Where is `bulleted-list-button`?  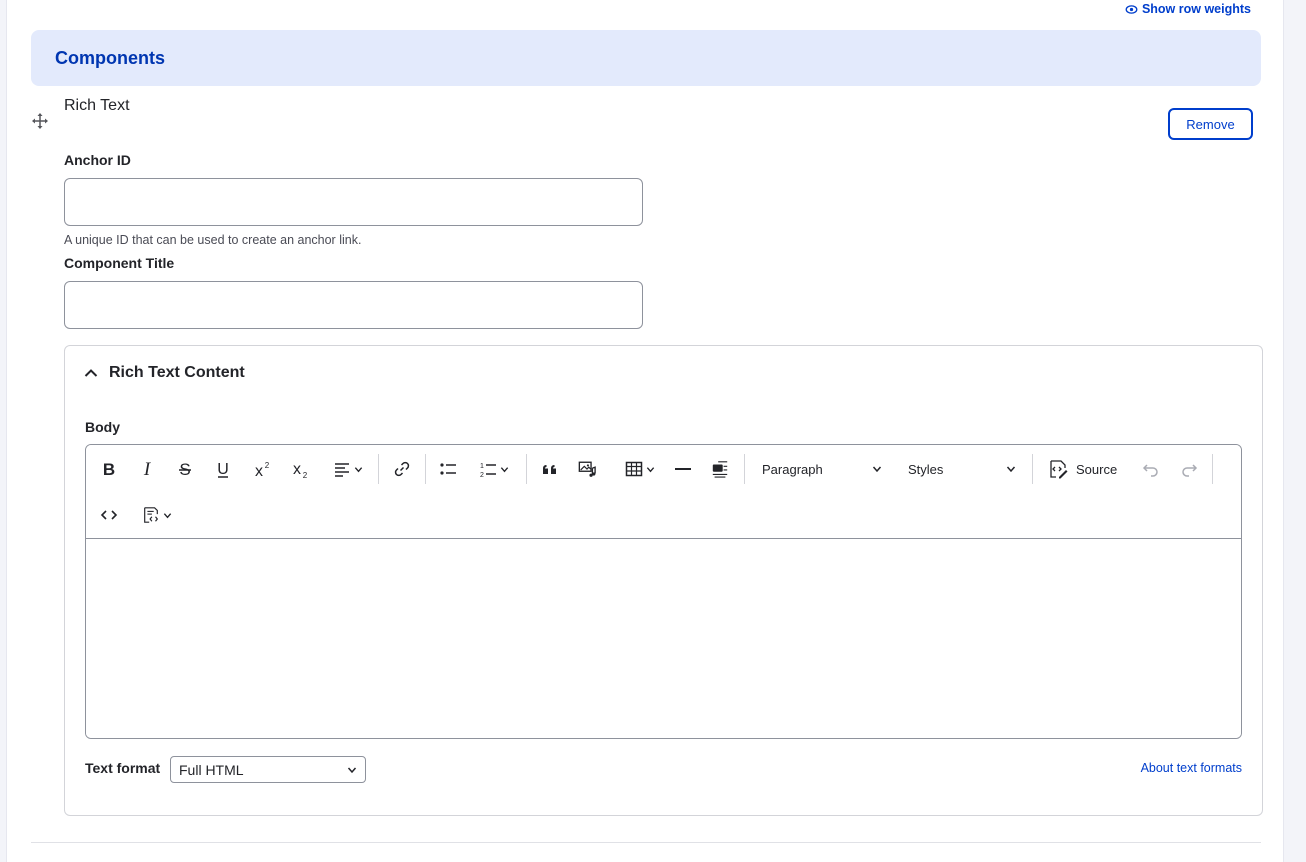 bulleted-list-button is located at coordinates (448, 469).